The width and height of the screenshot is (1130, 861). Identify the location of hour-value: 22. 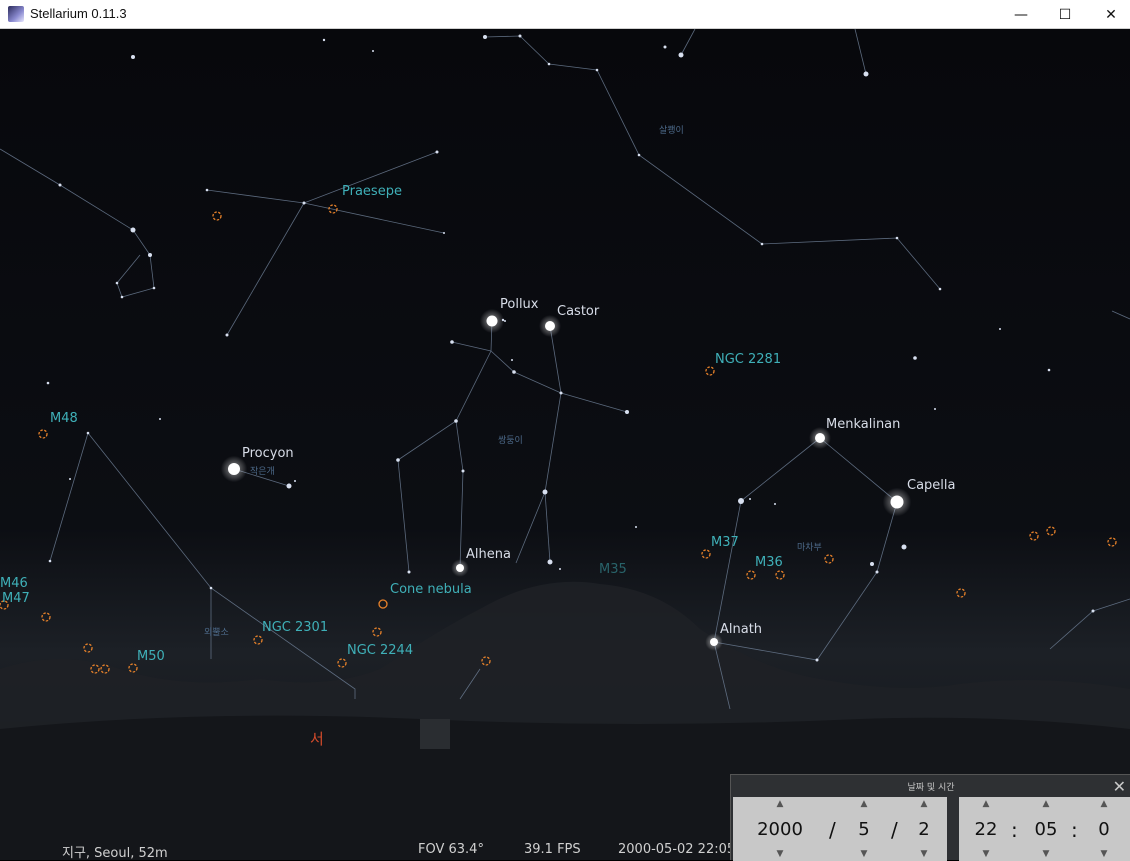
(986, 829).